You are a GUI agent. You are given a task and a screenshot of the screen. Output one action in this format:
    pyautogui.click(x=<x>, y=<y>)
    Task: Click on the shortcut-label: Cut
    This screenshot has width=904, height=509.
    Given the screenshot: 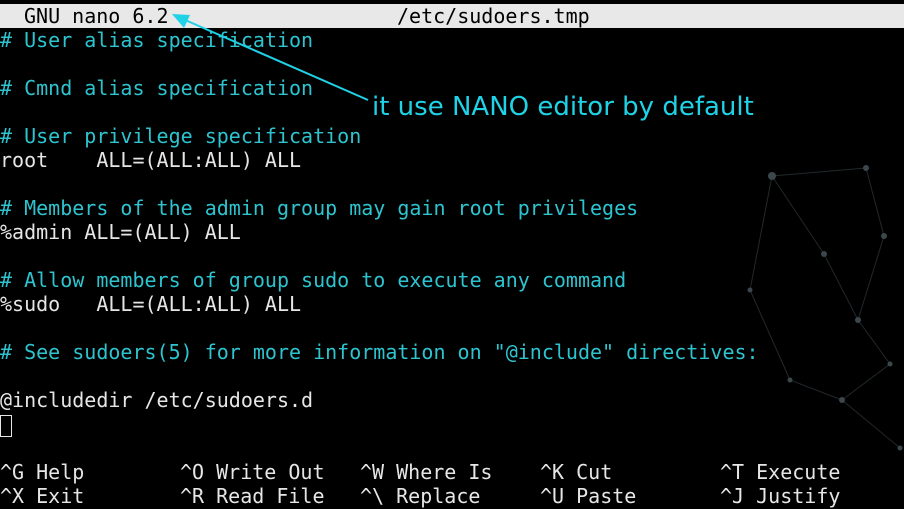 What is the action you would take?
    pyautogui.click(x=594, y=472)
    